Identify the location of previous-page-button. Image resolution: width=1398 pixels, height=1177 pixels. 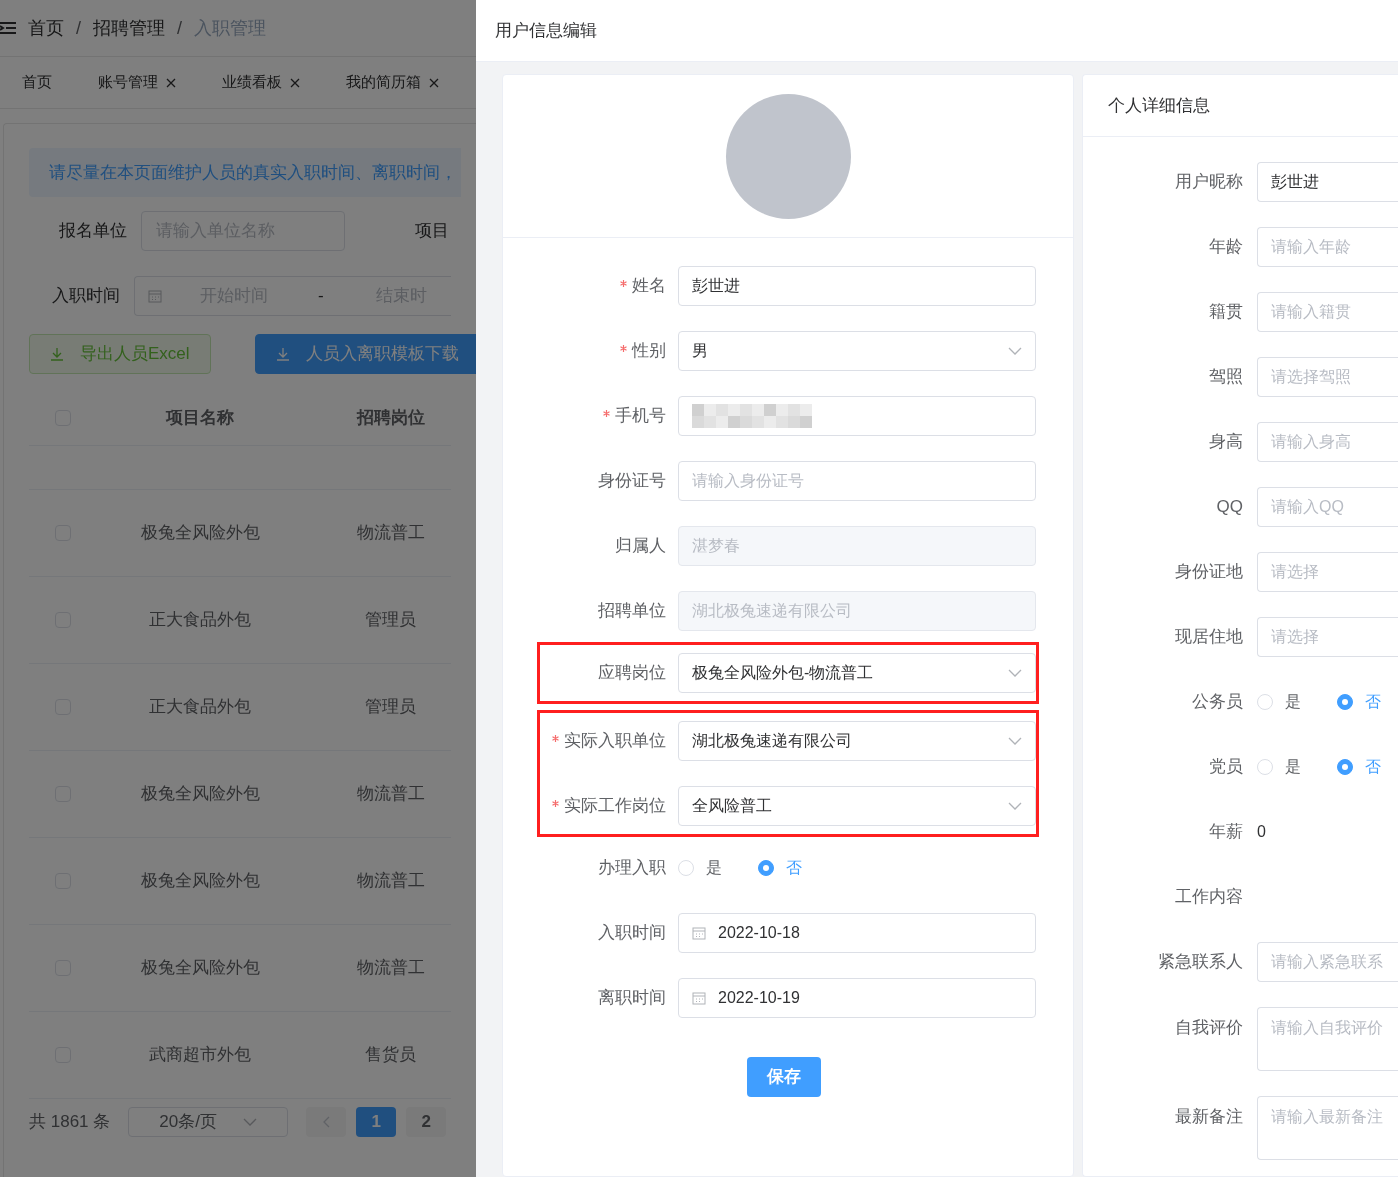
(326, 1122).